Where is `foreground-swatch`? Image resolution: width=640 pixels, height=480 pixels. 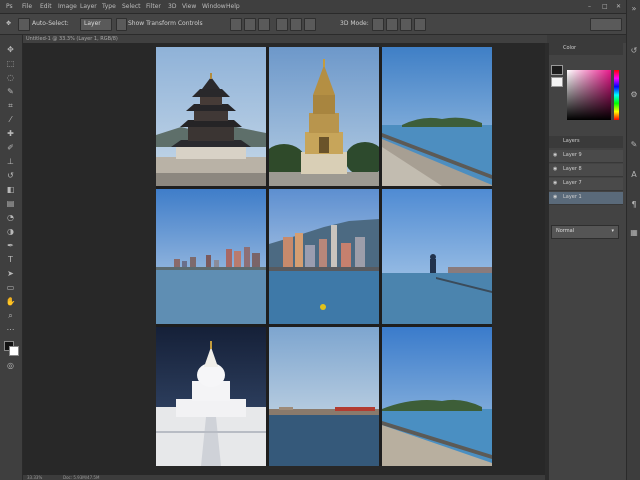 foreground-swatch is located at coordinates (557, 70).